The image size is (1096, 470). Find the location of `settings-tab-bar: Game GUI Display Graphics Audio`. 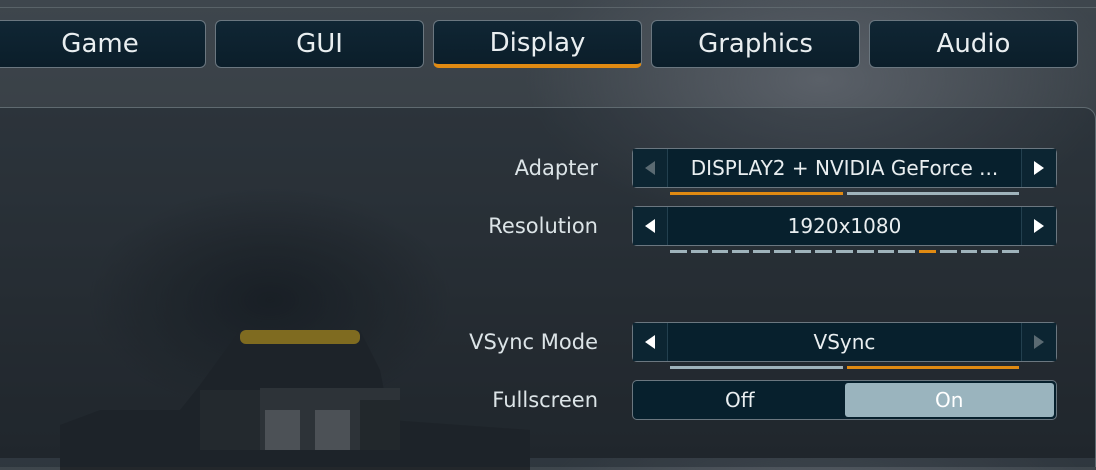

settings-tab-bar: Game GUI Display Graphics Audio is located at coordinates (548, 45).